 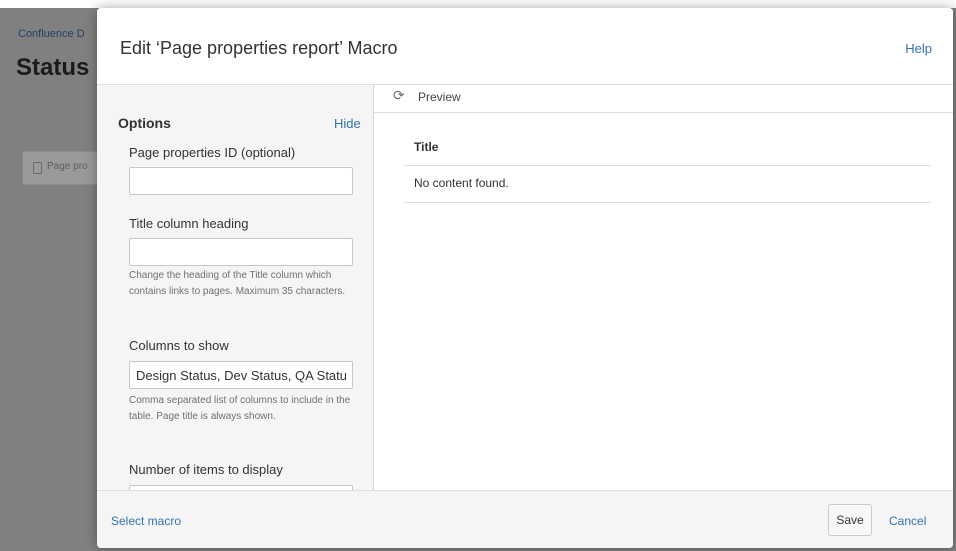 I want to click on dialog-title: Edit ‘Page properties report’ Macro, so click(x=259, y=48).